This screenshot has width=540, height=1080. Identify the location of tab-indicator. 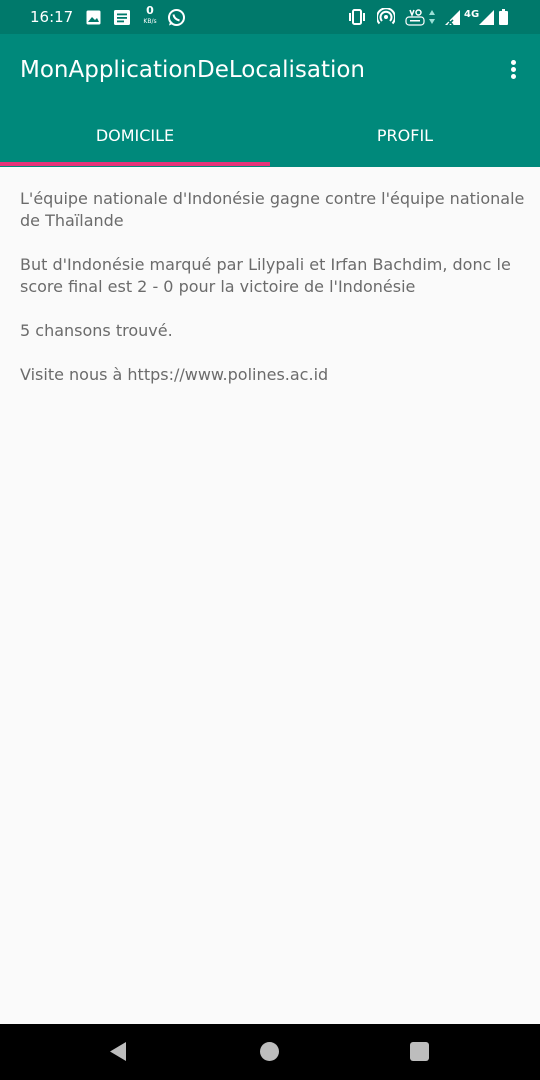
(135, 164).